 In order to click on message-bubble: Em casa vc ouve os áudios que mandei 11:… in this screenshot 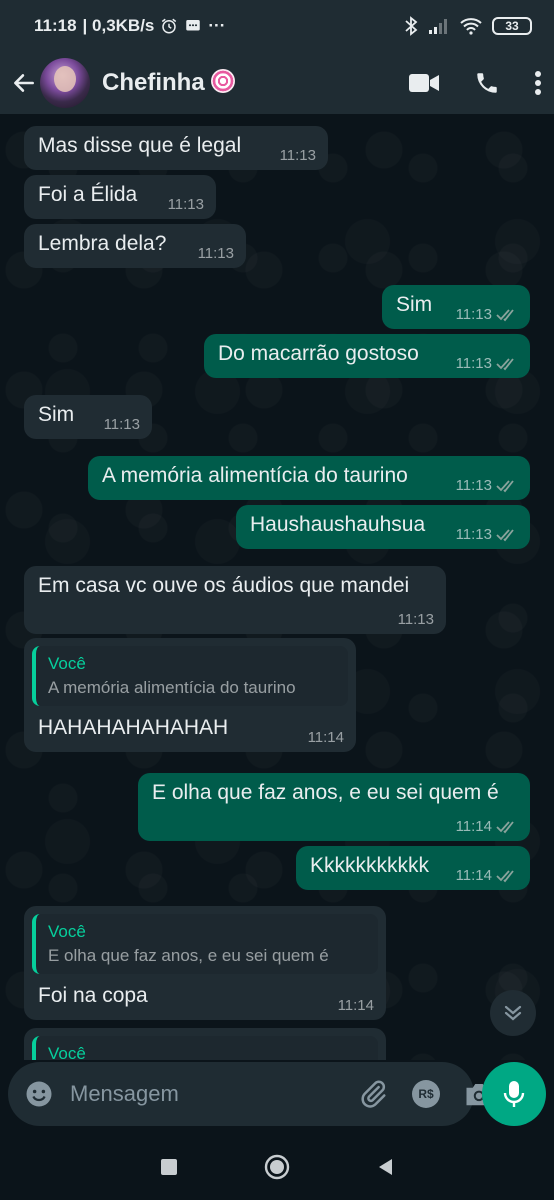, I will do `click(235, 600)`.